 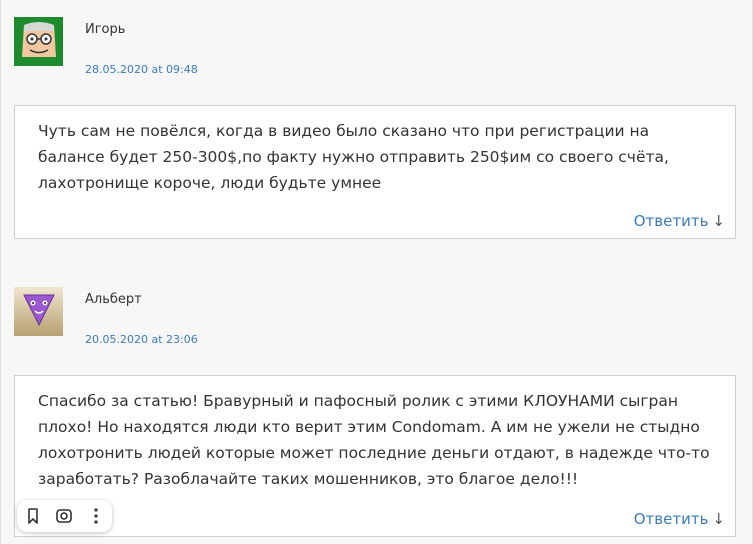 What do you see at coordinates (141, 69) in the screenshot?
I see `comment-date: 28.05.2020 at 09:48` at bounding box center [141, 69].